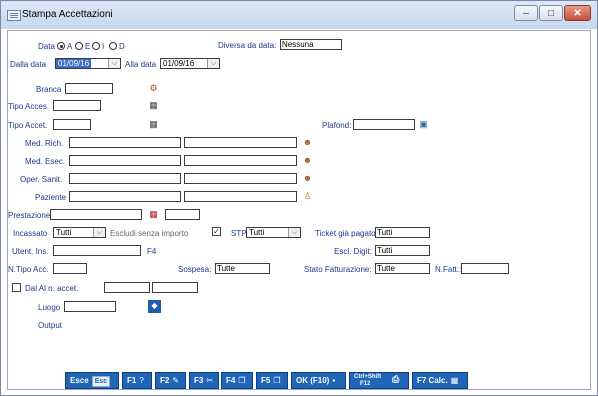  What do you see at coordinates (216, 231) in the screenshot?
I see `escludi-checkbox: ✓` at bounding box center [216, 231].